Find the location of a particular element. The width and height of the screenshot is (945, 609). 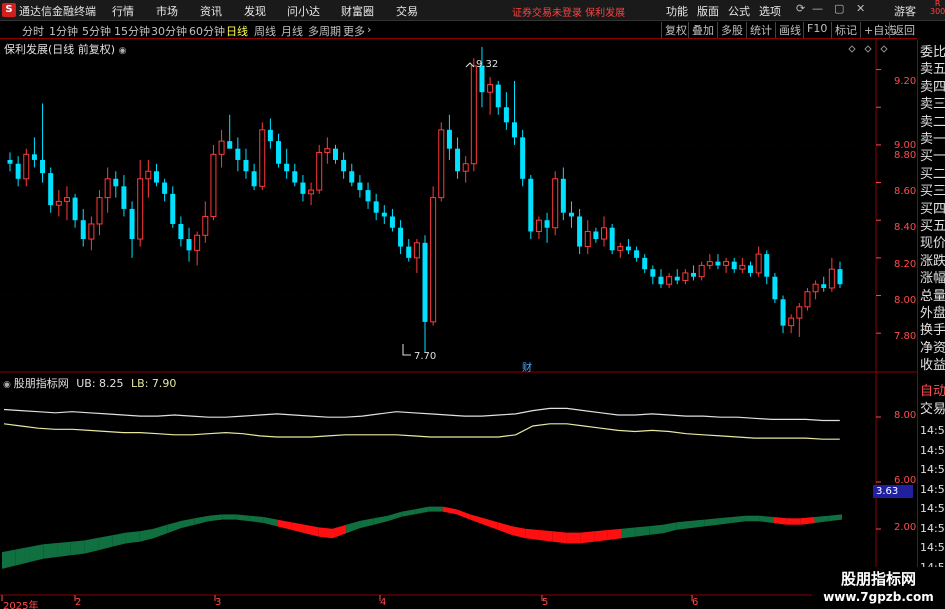

period-tab-more: 更多 is located at coordinates (354, 31).